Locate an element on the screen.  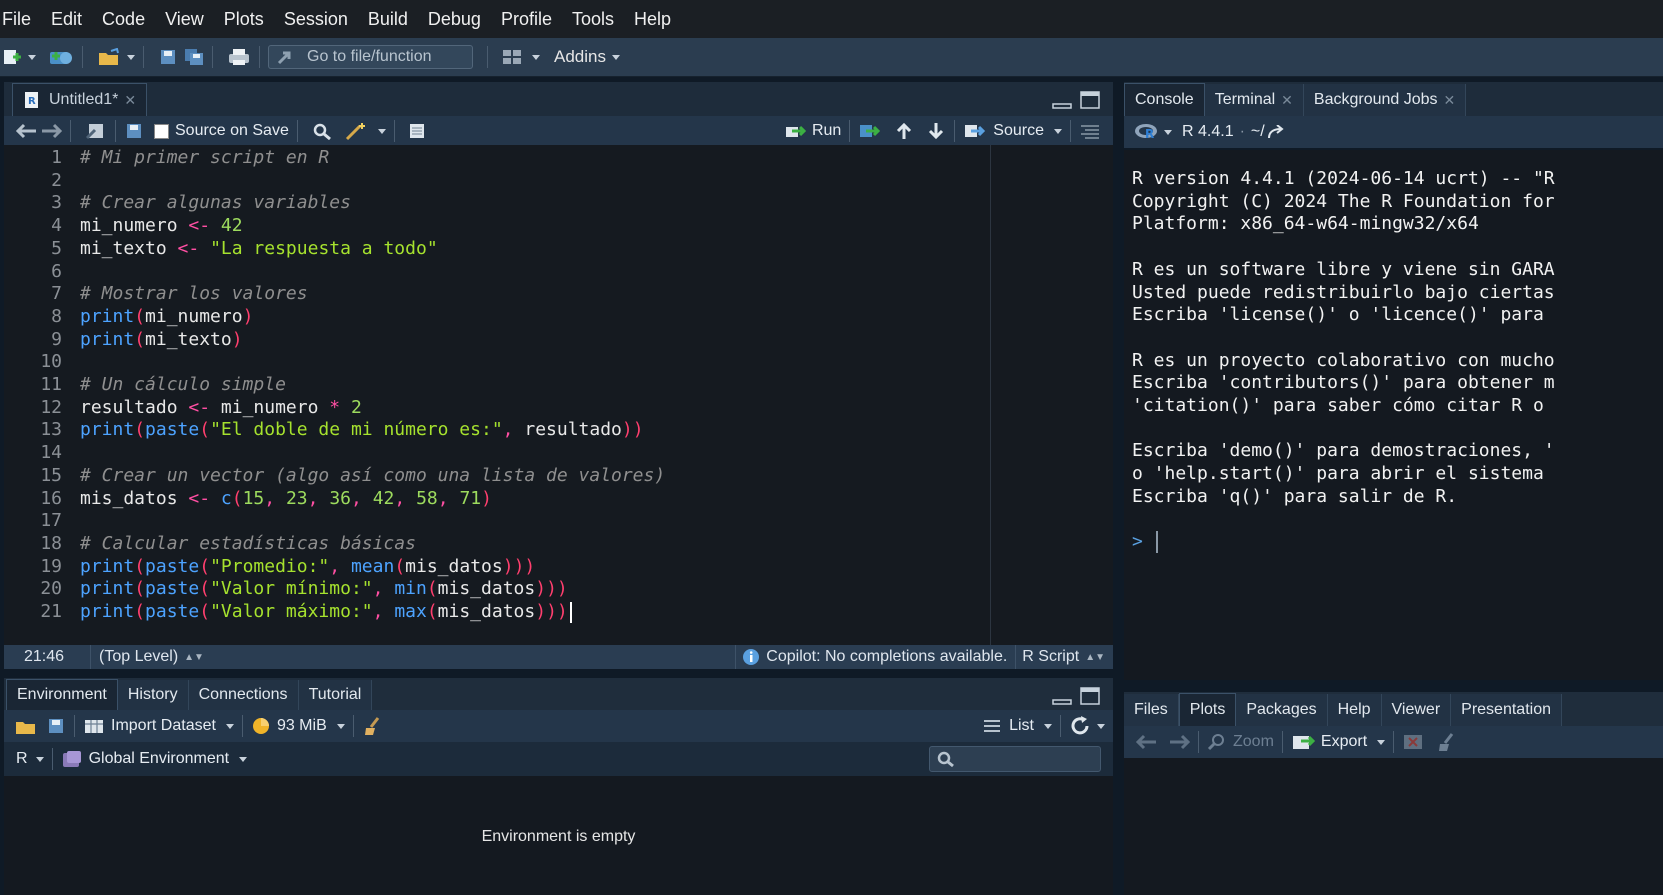
tab-packages: Packages is located at coordinates (1282, 710).